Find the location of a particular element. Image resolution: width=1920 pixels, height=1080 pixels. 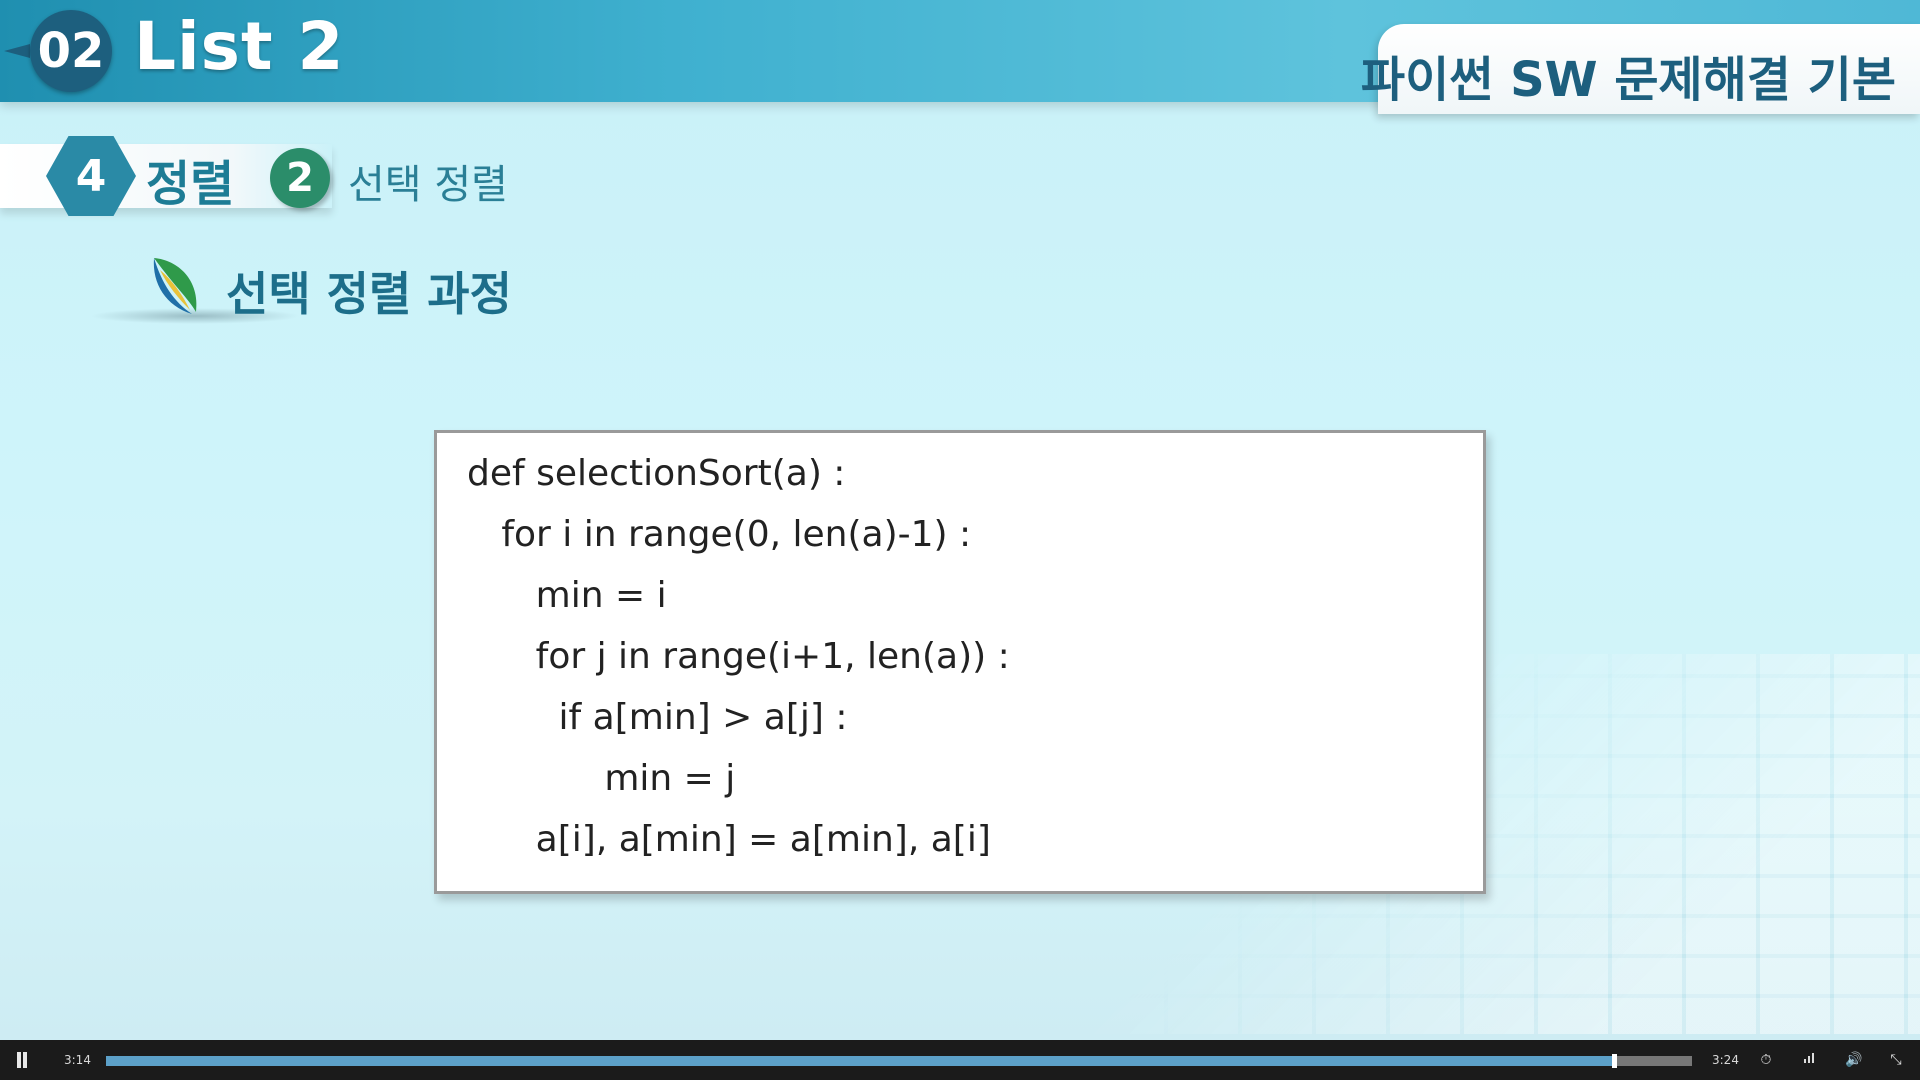

code-line: if a[min] > a[j] : is located at coordinates (657, 717).